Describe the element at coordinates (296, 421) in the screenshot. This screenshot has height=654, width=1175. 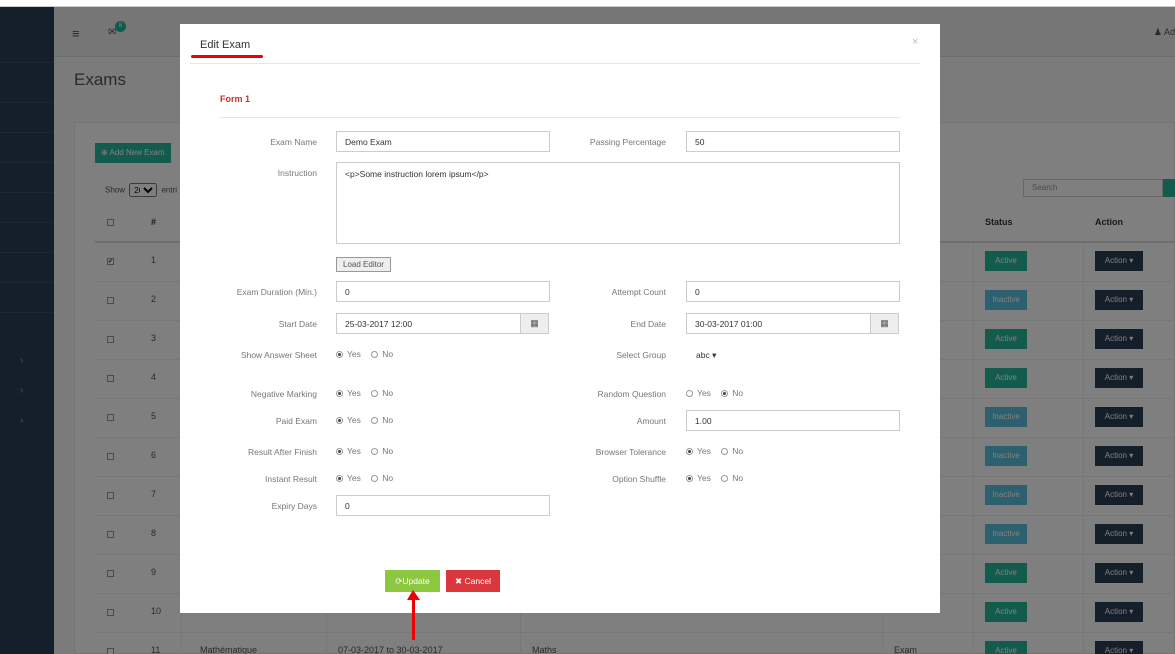
I see `paid-exam-label: Paid Exam` at that location.